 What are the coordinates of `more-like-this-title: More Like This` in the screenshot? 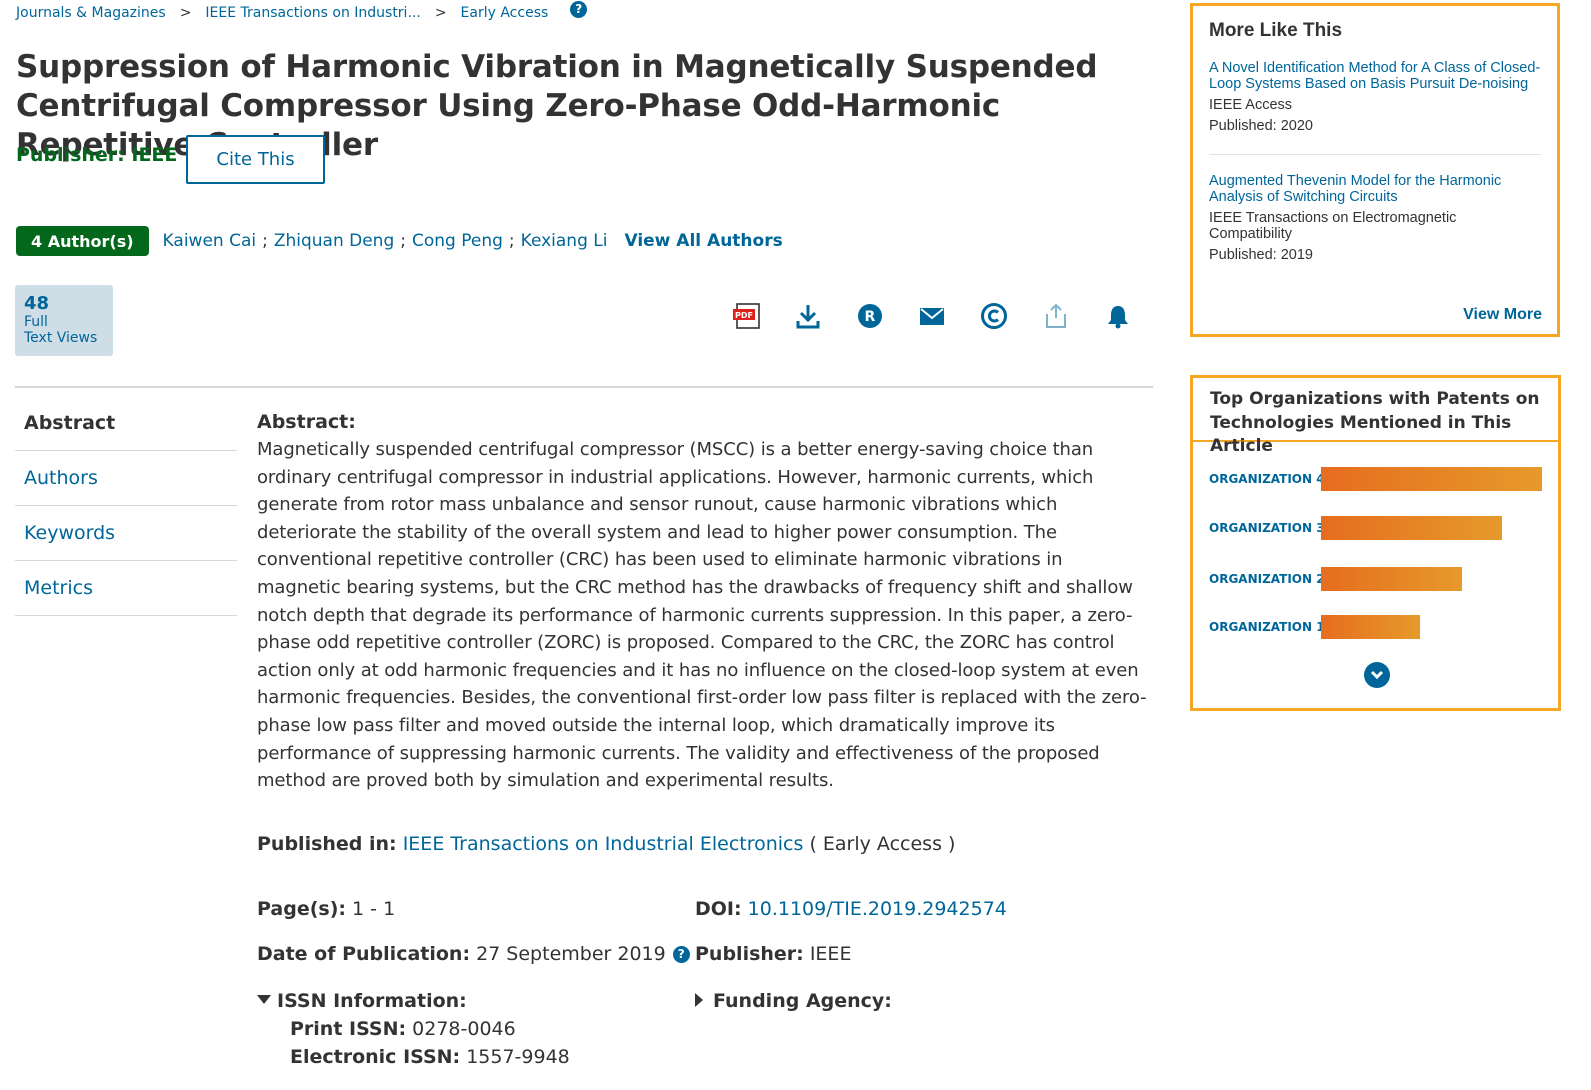 It's located at (1276, 30).